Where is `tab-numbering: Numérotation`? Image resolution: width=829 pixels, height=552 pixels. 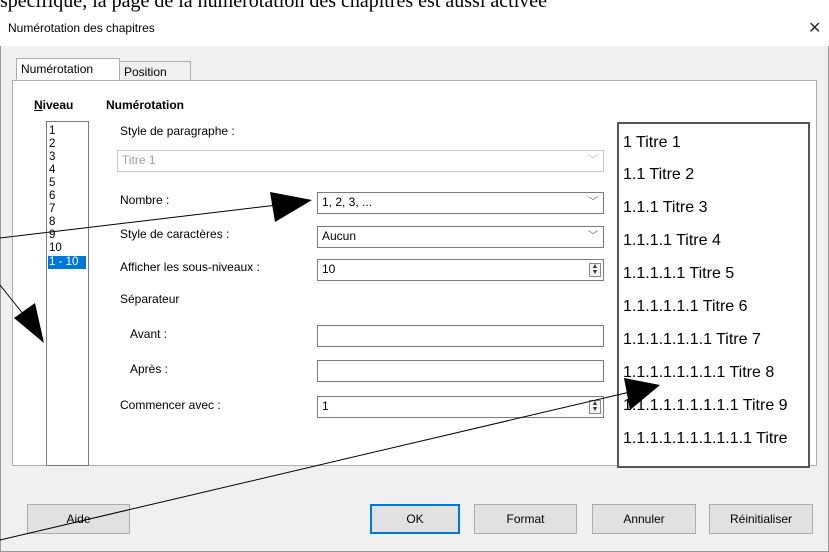
tab-numbering: Numérotation is located at coordinates (68, 69).